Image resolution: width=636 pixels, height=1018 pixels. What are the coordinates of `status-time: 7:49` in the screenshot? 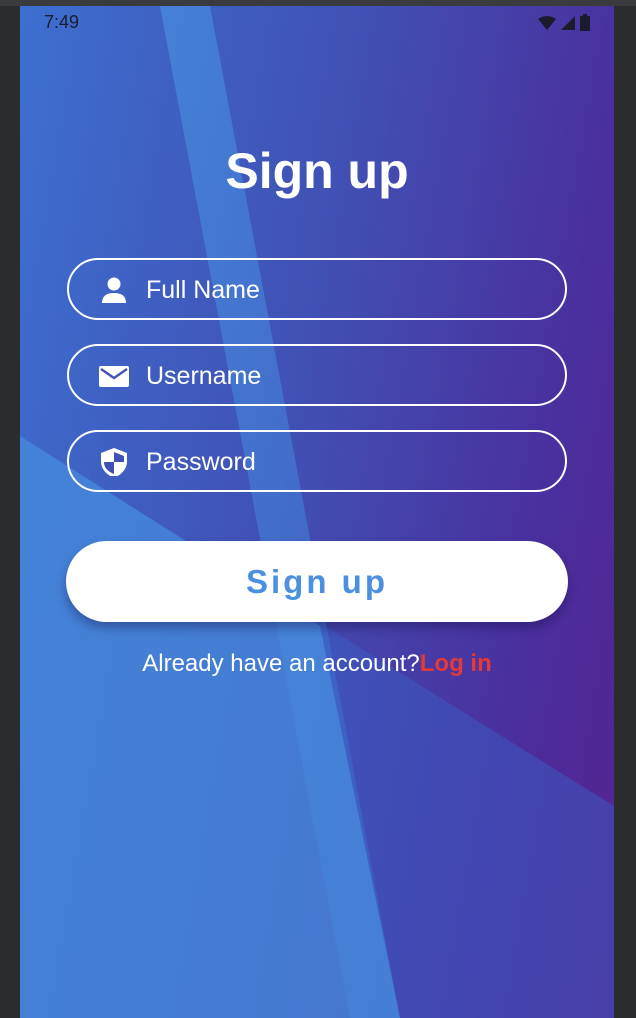 It's located at (62, 22).